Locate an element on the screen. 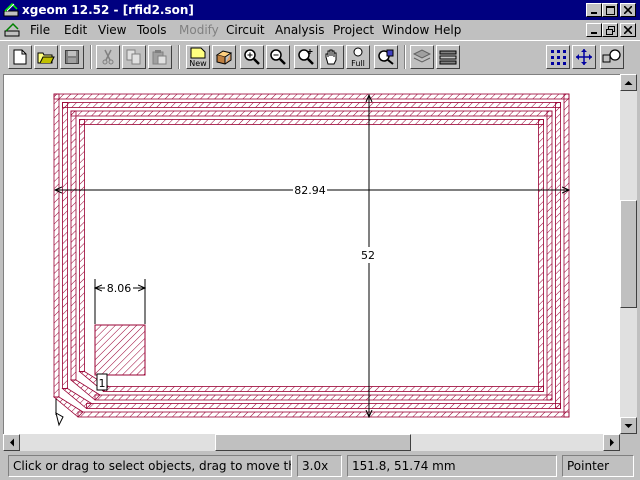 This screenshot has height=480, width=640. pan-button is located at coordinates (332, 57).